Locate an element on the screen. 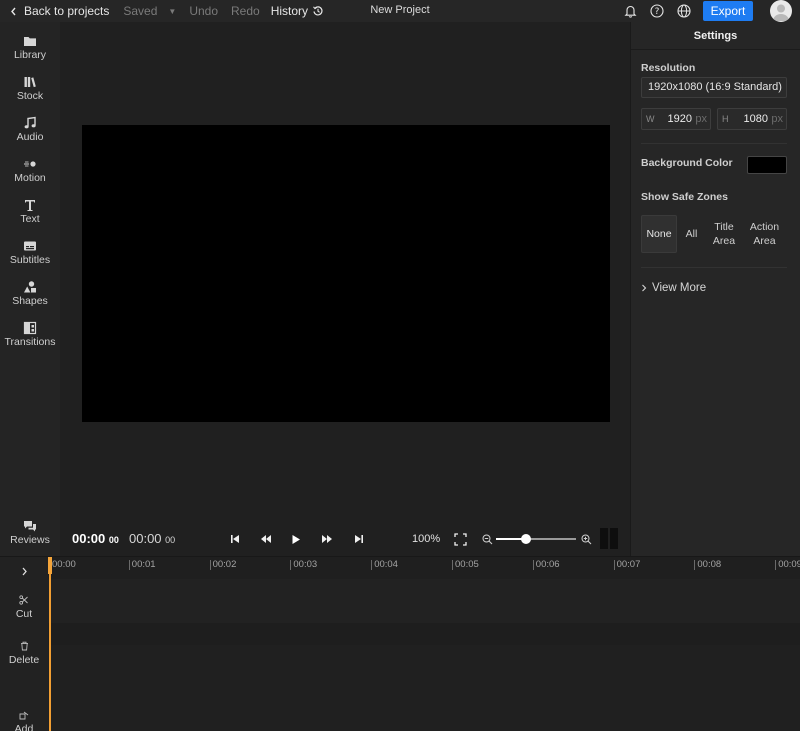 This screenshot has height=731, width=800. height-field: H 1080 px is located at coordinates (752, 119).